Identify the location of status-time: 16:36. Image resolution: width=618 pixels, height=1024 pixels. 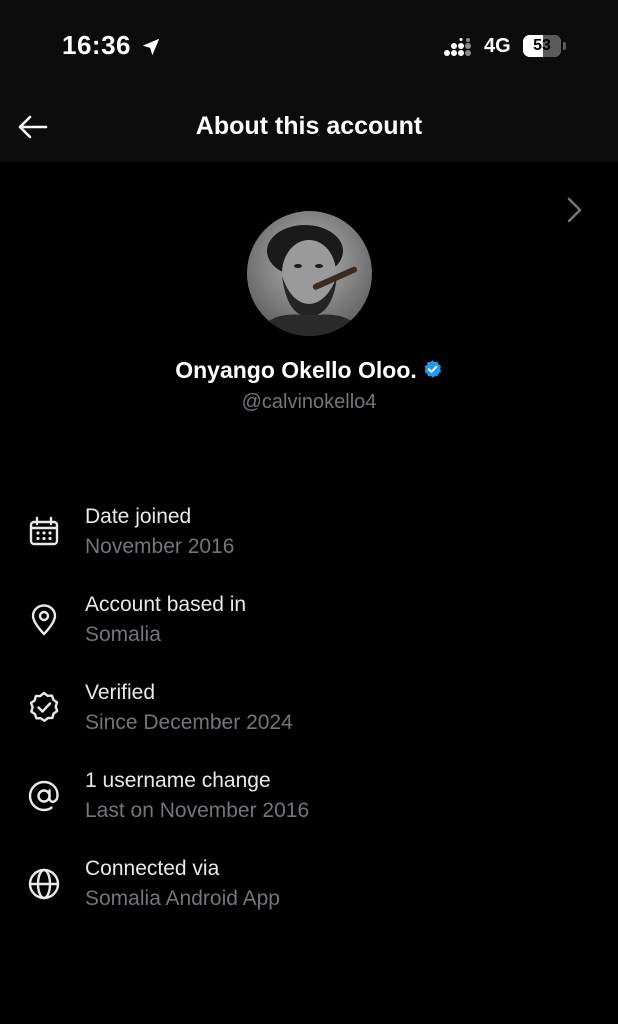
(96, 45).